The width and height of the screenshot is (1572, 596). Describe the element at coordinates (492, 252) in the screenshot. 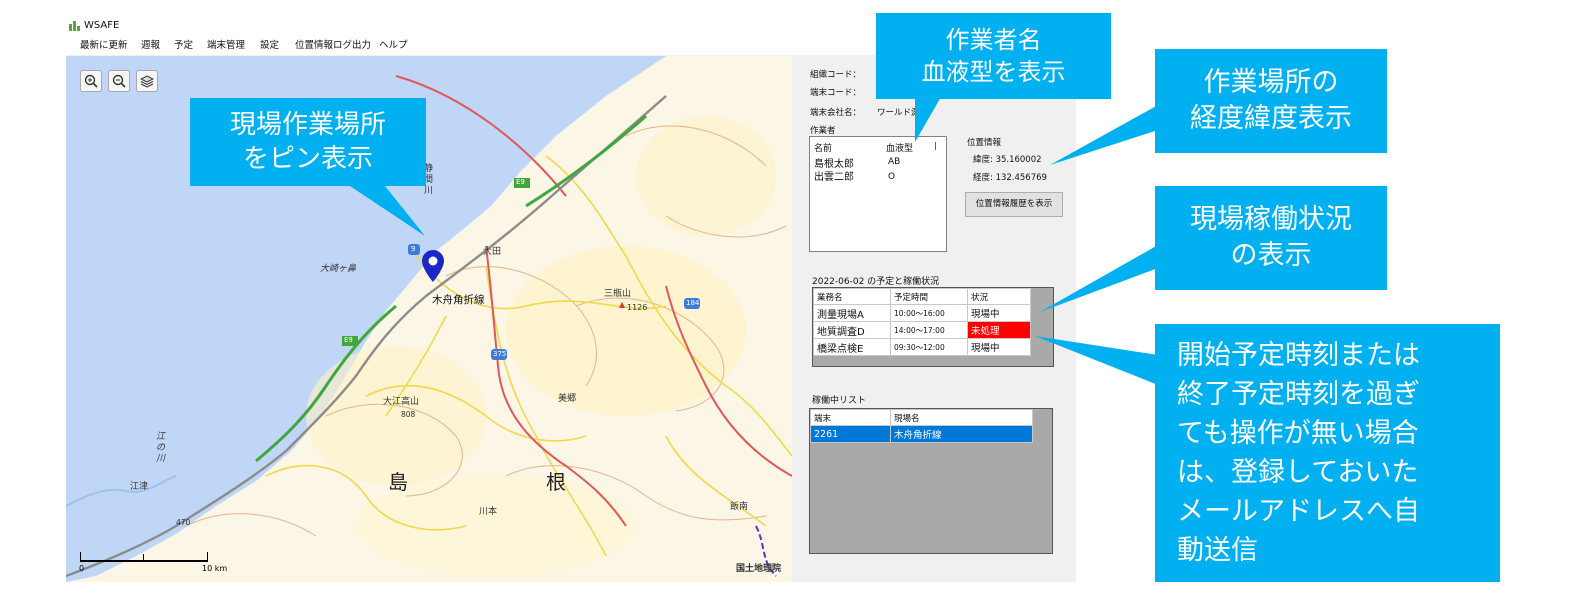

I see `map-label-ota: 大田` at that location.